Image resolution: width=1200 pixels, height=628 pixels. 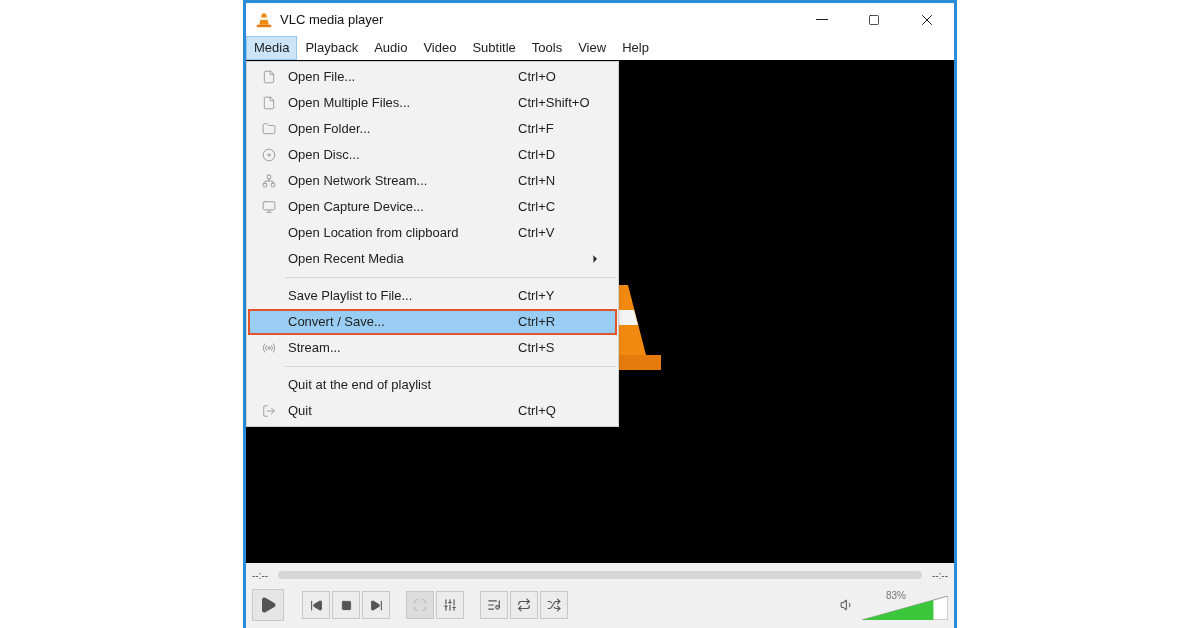 What do you see at coordinates (432, 77) in the screenshot?
I see `menu-item: Open File... Ctrl+O` at bounding box center [432, 77].